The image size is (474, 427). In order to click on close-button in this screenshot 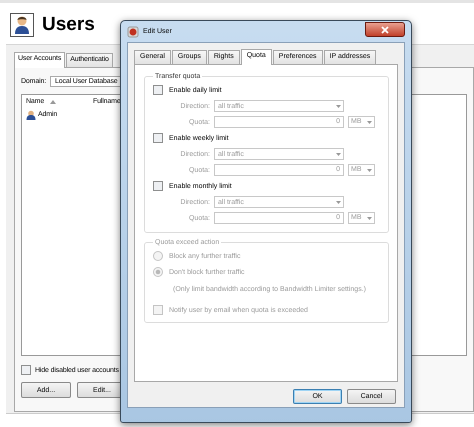, I will do `click(385, 29)`.